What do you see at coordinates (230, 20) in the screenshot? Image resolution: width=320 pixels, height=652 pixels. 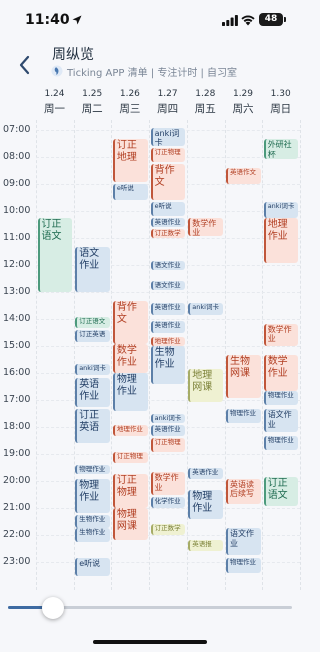 I see `cellular-signal-icon` at bounding box center [230, 20].